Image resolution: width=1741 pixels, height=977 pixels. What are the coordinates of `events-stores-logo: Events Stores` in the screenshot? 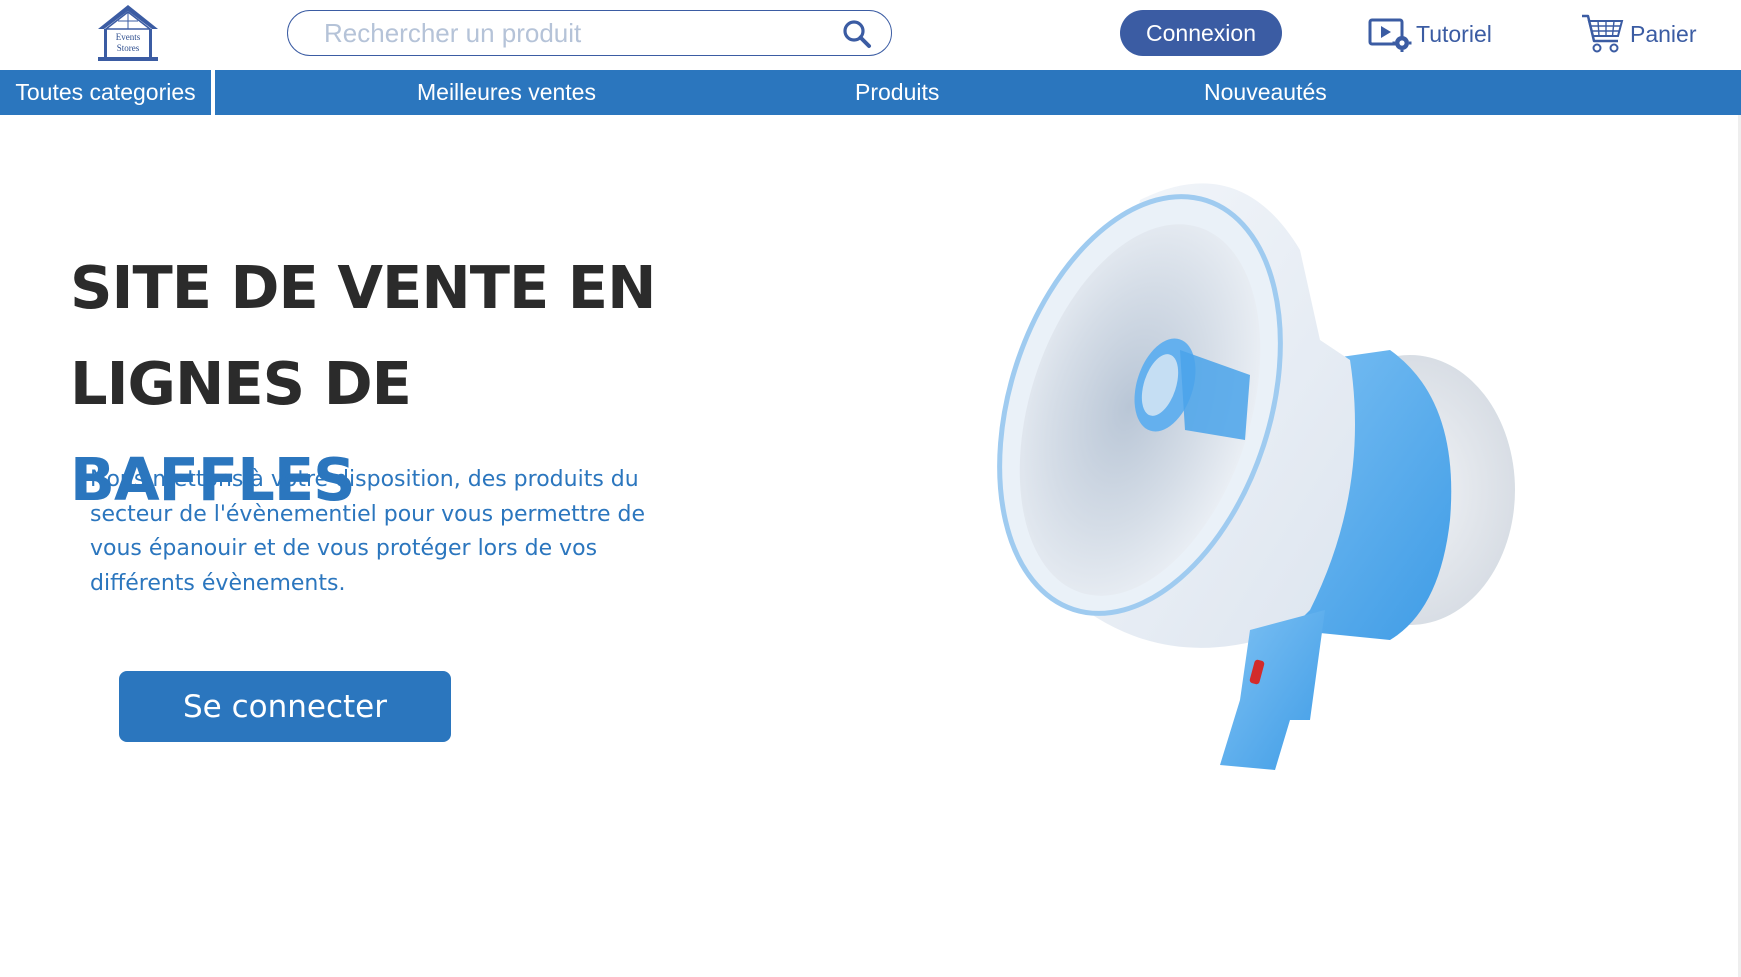 It's located at (128, 33).